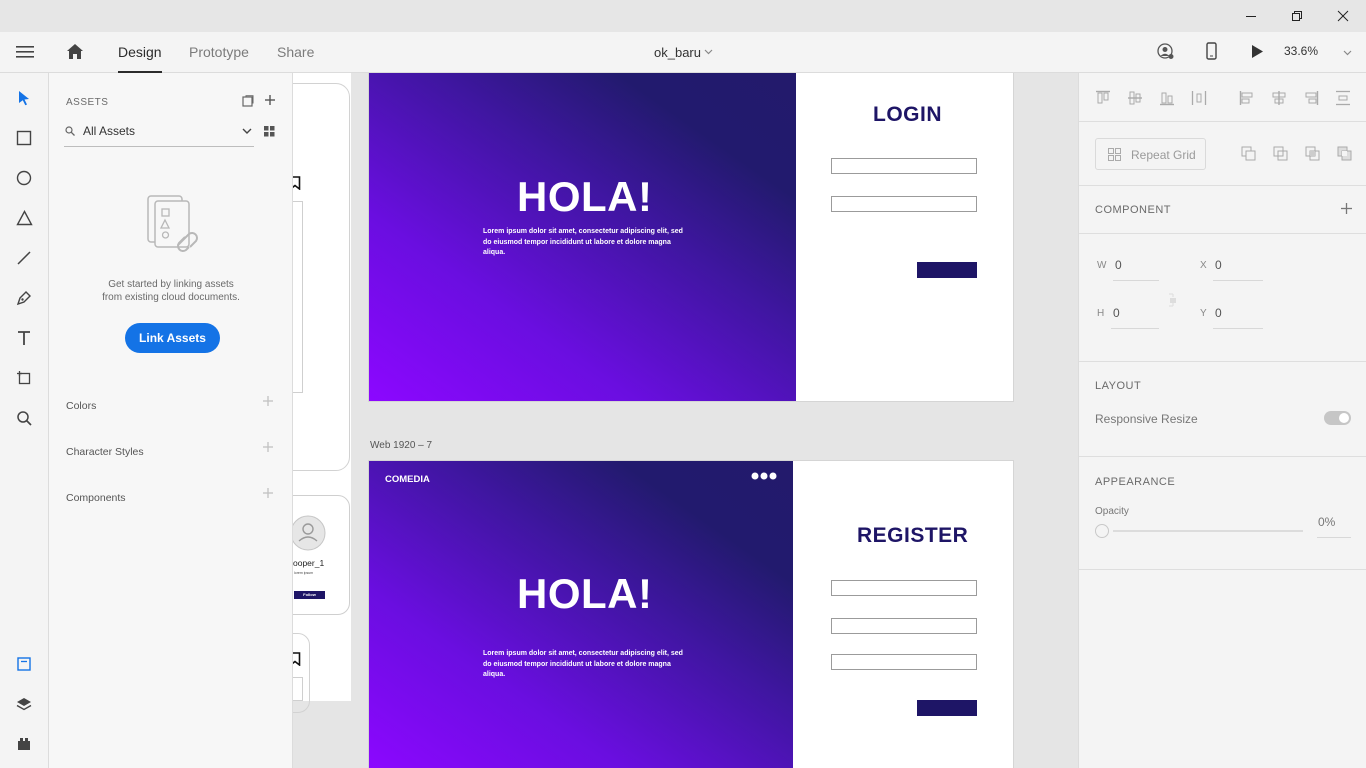  What do you see at coordinates (304, 573) in the screenshot?
I see `profile-subtext: lorem ipsum` at bounding box center [304, 573].